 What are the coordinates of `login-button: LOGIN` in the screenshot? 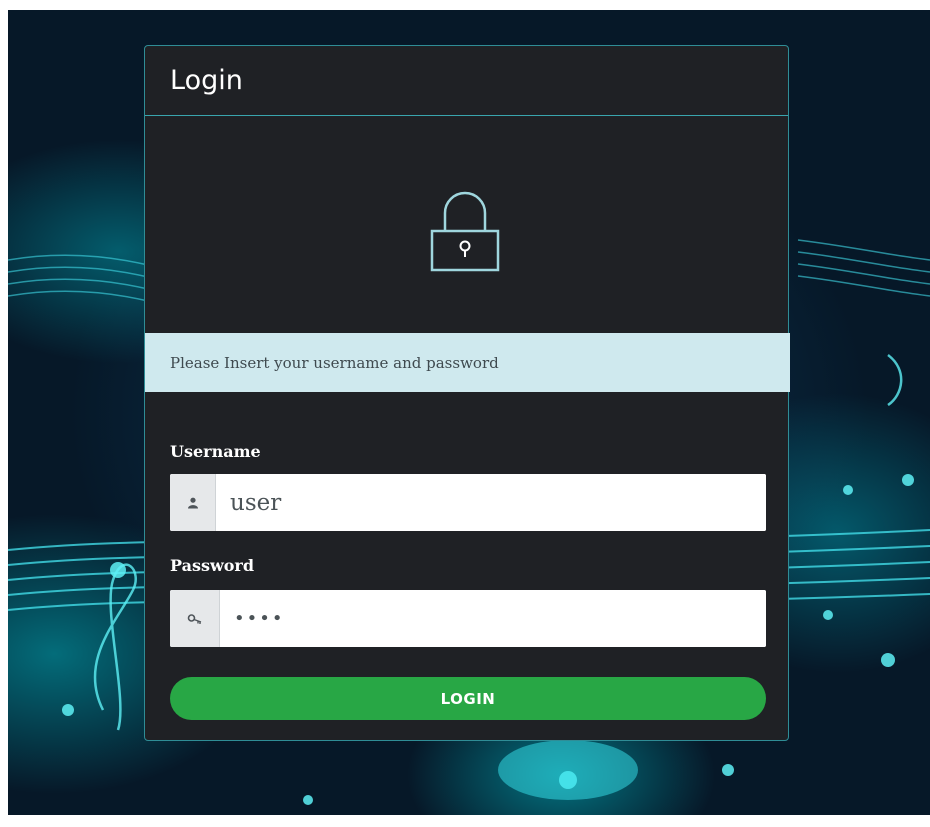 It's located at (468, 698).